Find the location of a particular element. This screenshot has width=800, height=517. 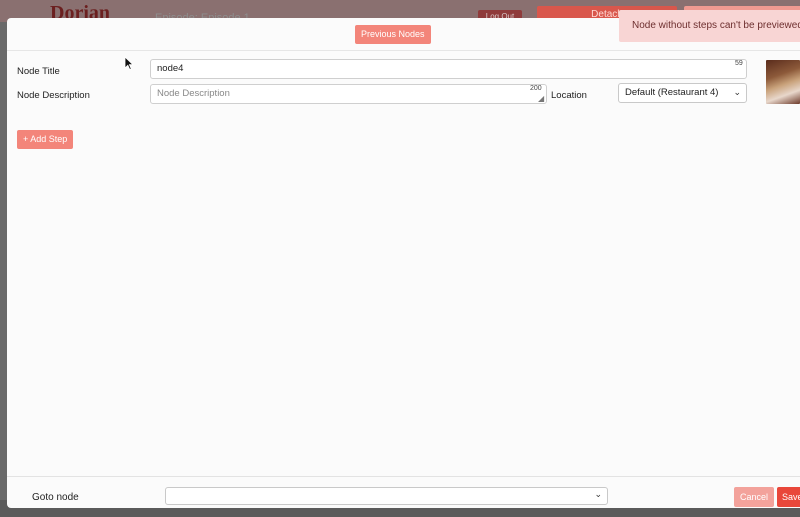

error-toast: Node without steps can't be previewed is located at coordinates (709, 26).